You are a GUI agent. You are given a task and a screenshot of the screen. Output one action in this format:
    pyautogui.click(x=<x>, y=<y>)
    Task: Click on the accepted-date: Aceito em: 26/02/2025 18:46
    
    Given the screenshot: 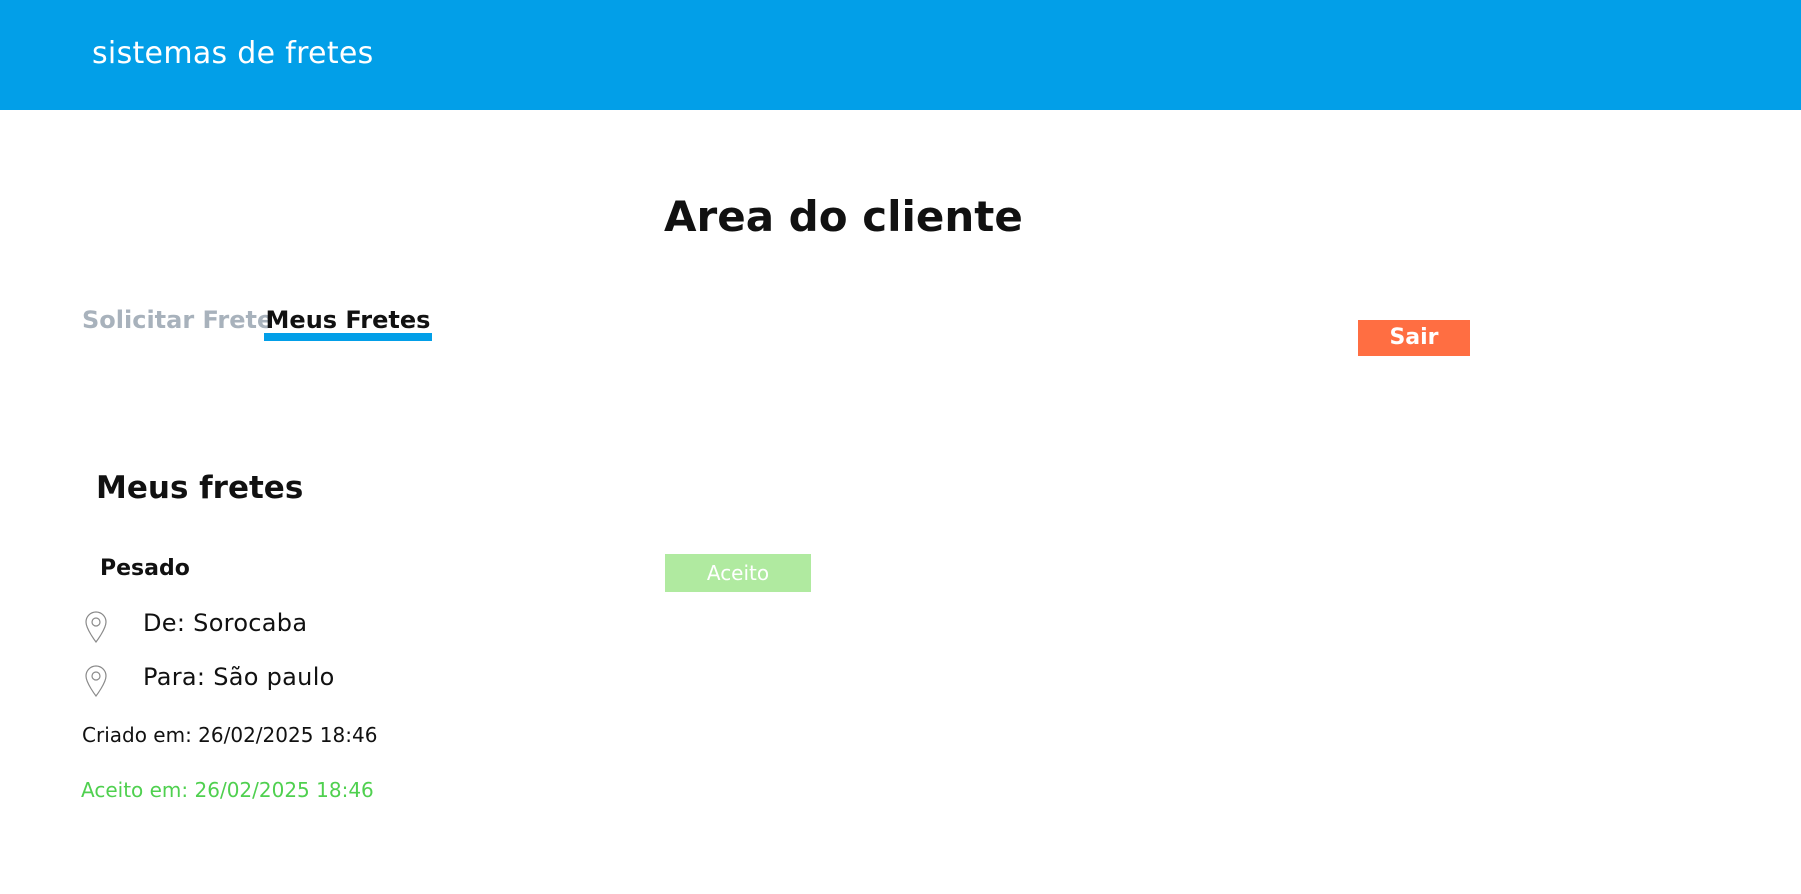 What is the action you would take?
    pyautogui.click(x=227, y=790)
    